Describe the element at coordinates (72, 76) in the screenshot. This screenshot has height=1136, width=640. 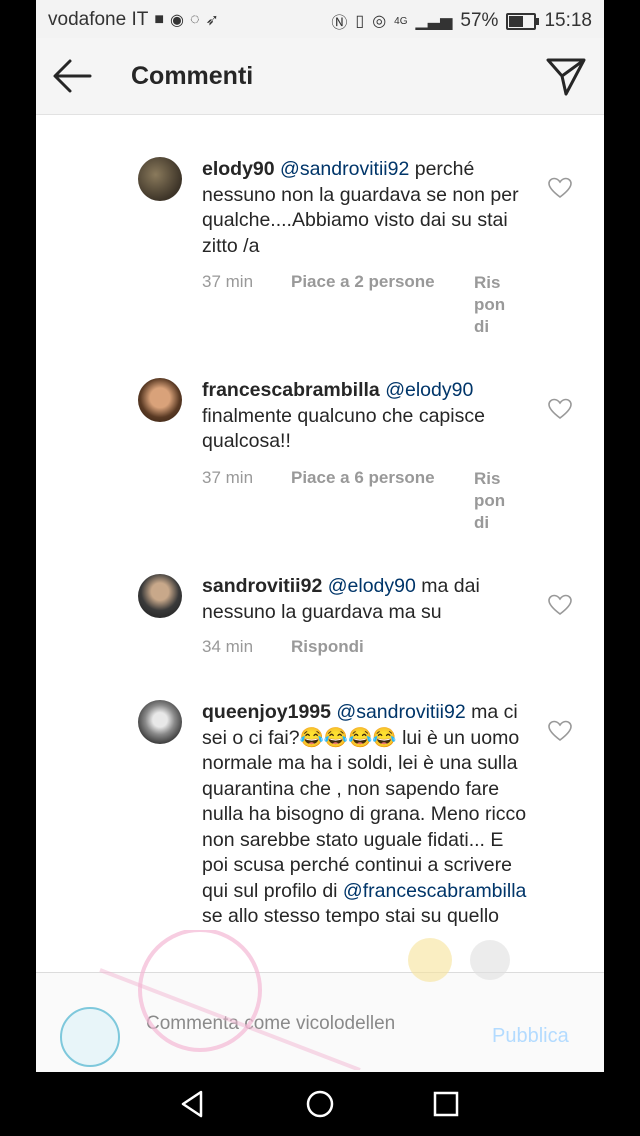
I see `arrow-left-icon` at that location.